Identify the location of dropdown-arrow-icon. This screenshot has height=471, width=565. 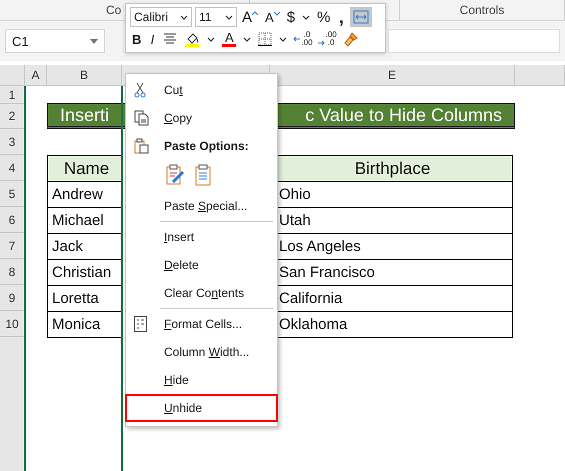
(94, 41).